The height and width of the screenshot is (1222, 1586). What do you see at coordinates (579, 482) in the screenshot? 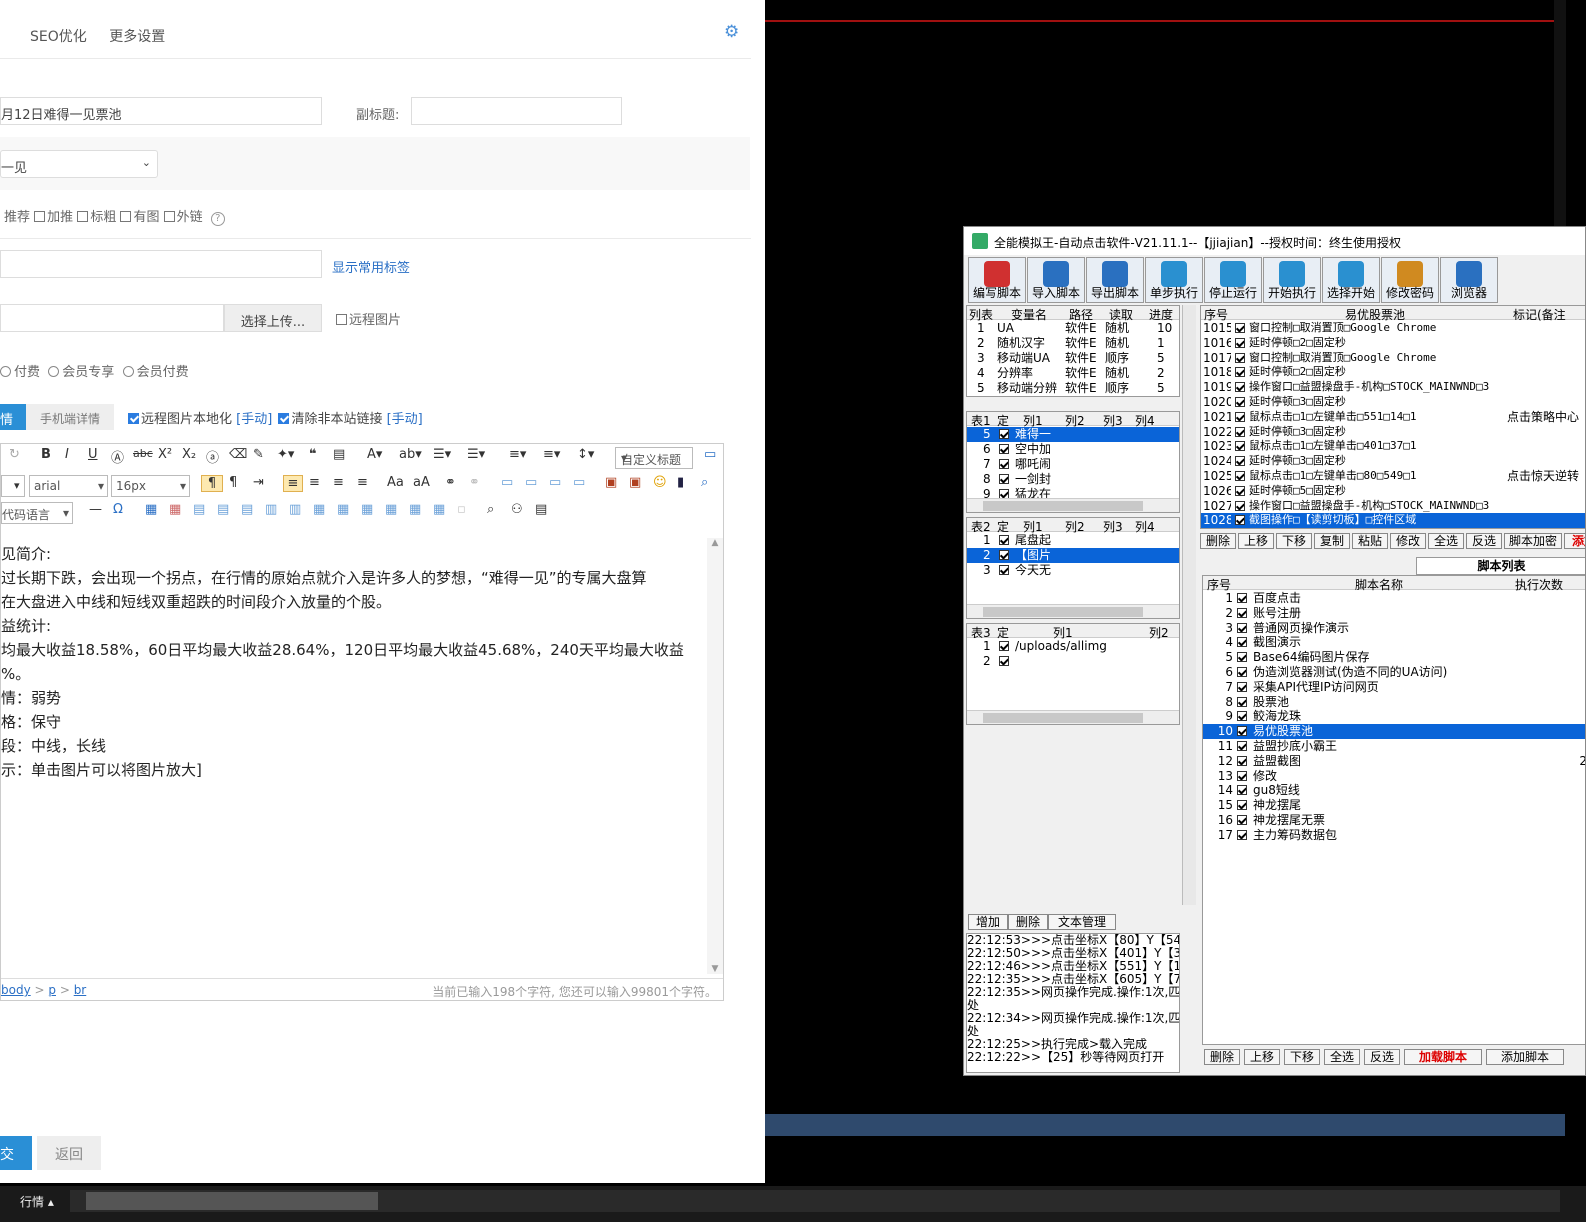
I see `image-center-icon: ▭` at bounding box center [579, 482].